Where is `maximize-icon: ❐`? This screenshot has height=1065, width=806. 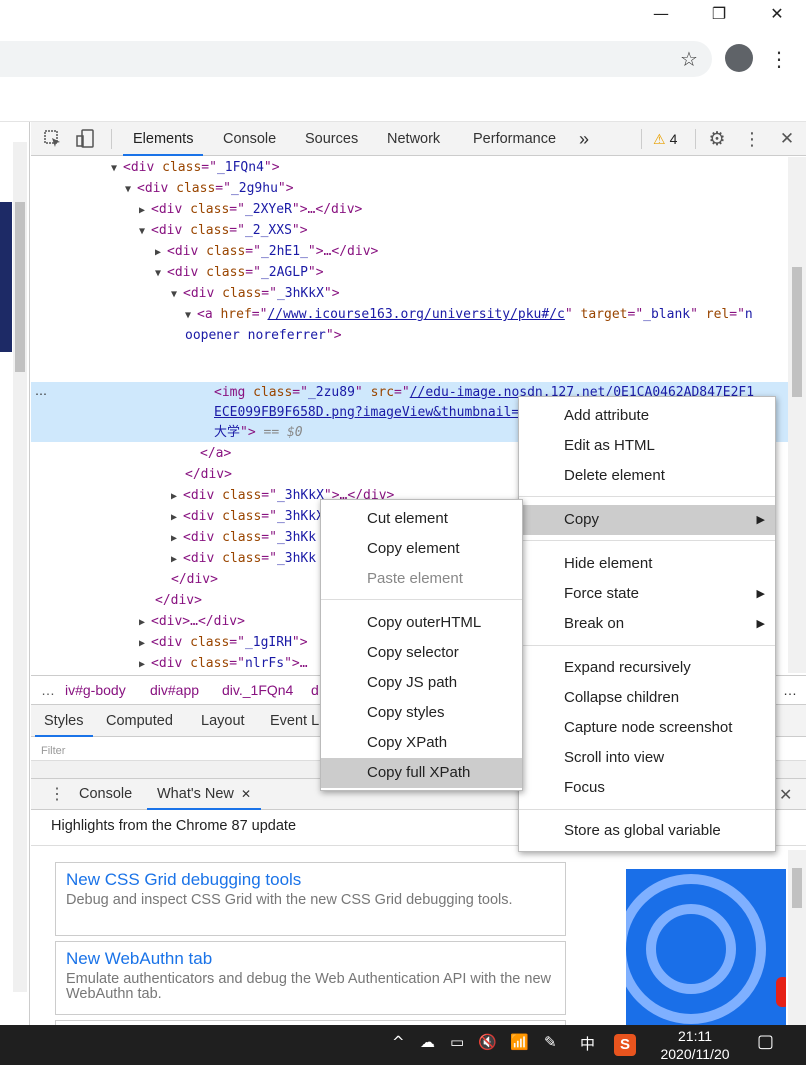 maximize-icon: ❐ is located at coordinates (719, 13).